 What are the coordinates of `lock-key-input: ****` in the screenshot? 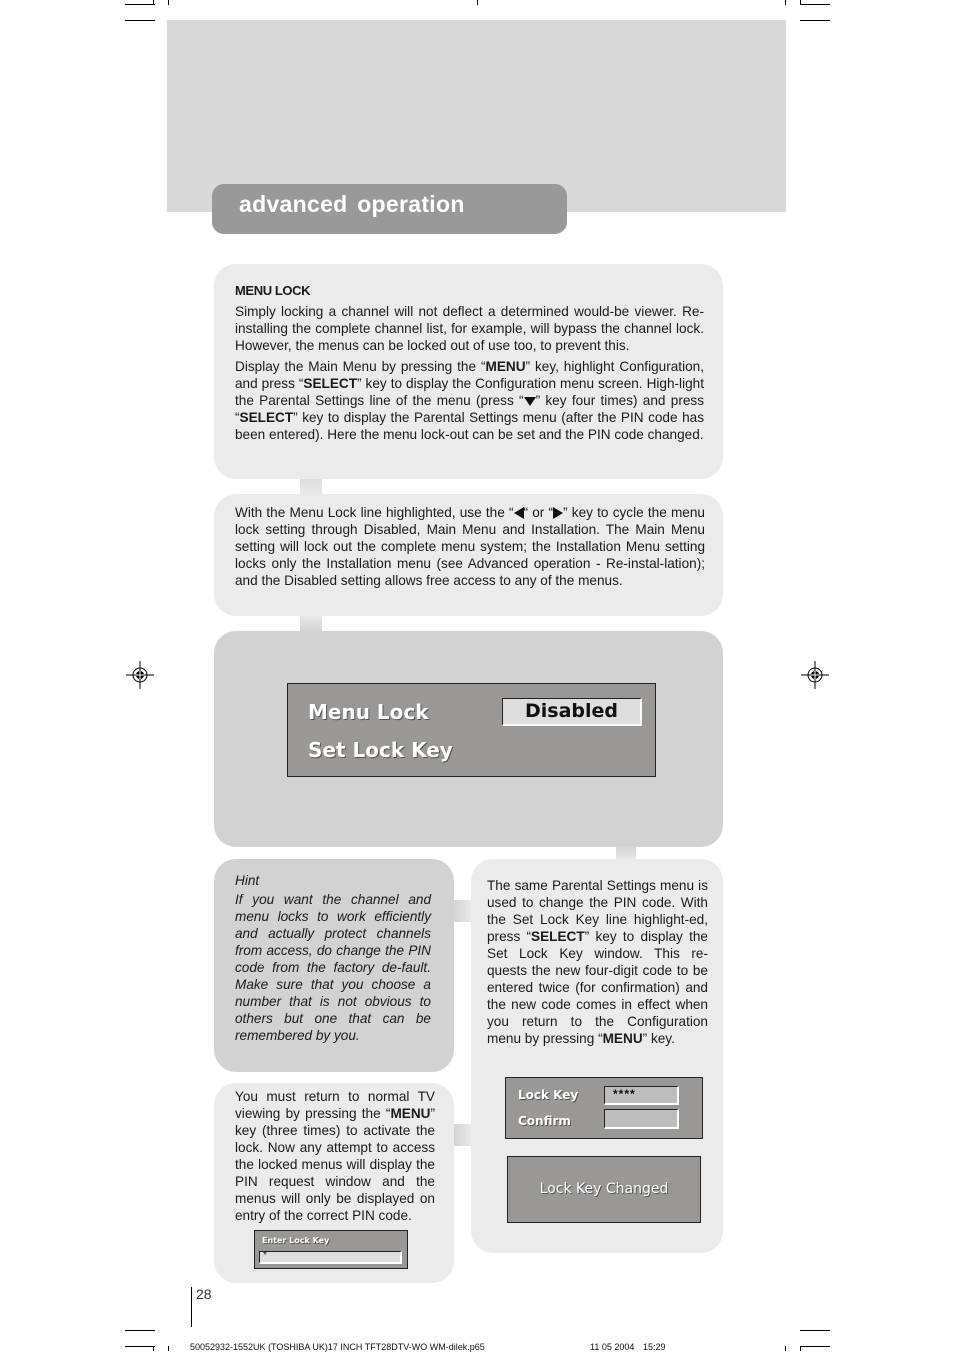 It's located at (641, 1095).